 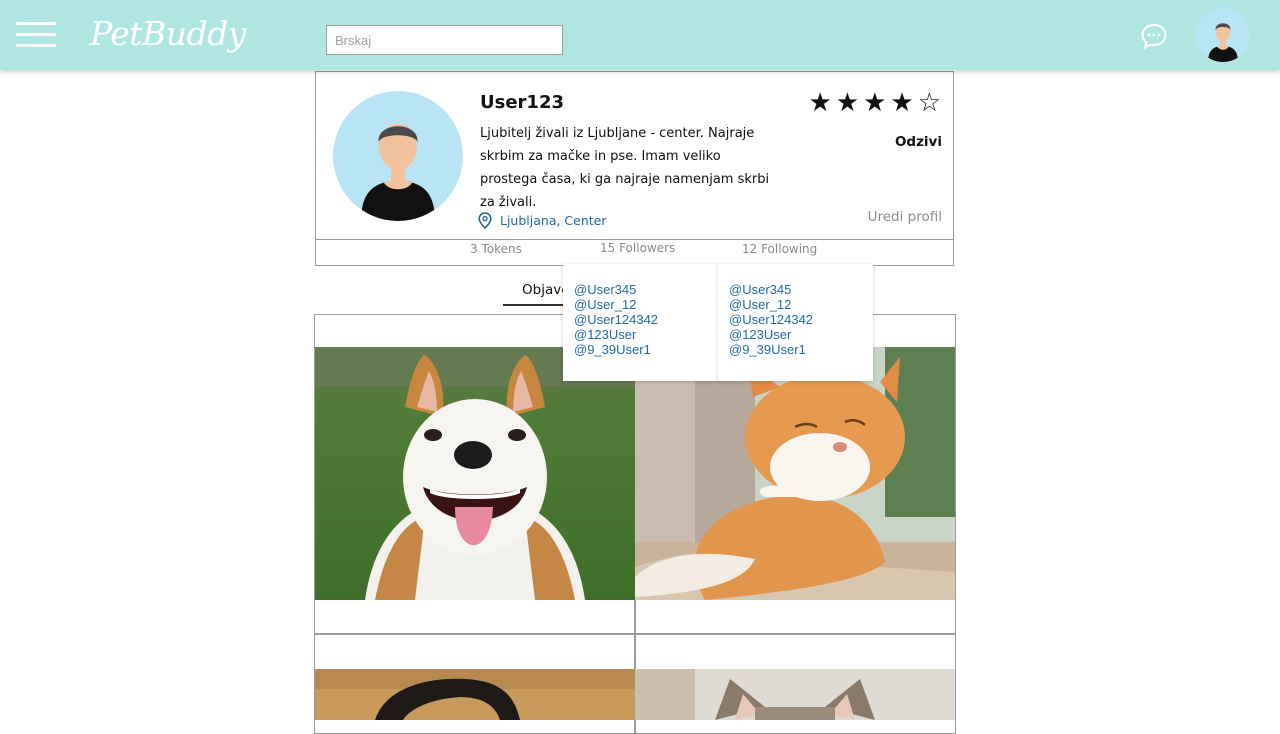 What do you see at coordinates (646, 334) in the screenshot?
I see `follower-link: @123User` at bounding box center [646, 334].